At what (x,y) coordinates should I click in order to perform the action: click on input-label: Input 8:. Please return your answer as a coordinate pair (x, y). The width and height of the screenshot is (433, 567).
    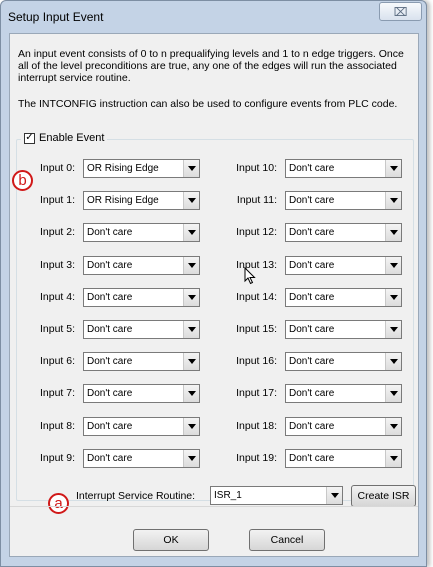
    Looking at the image, I should click on (57, 426).